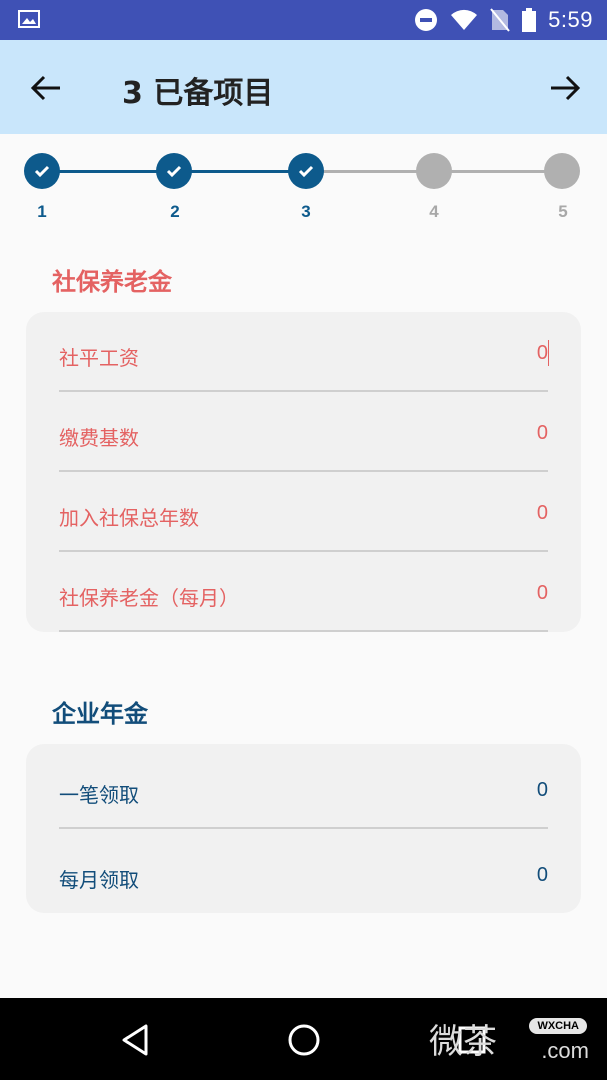  I want to click on field-label: 社平工资, so click(99, 358).